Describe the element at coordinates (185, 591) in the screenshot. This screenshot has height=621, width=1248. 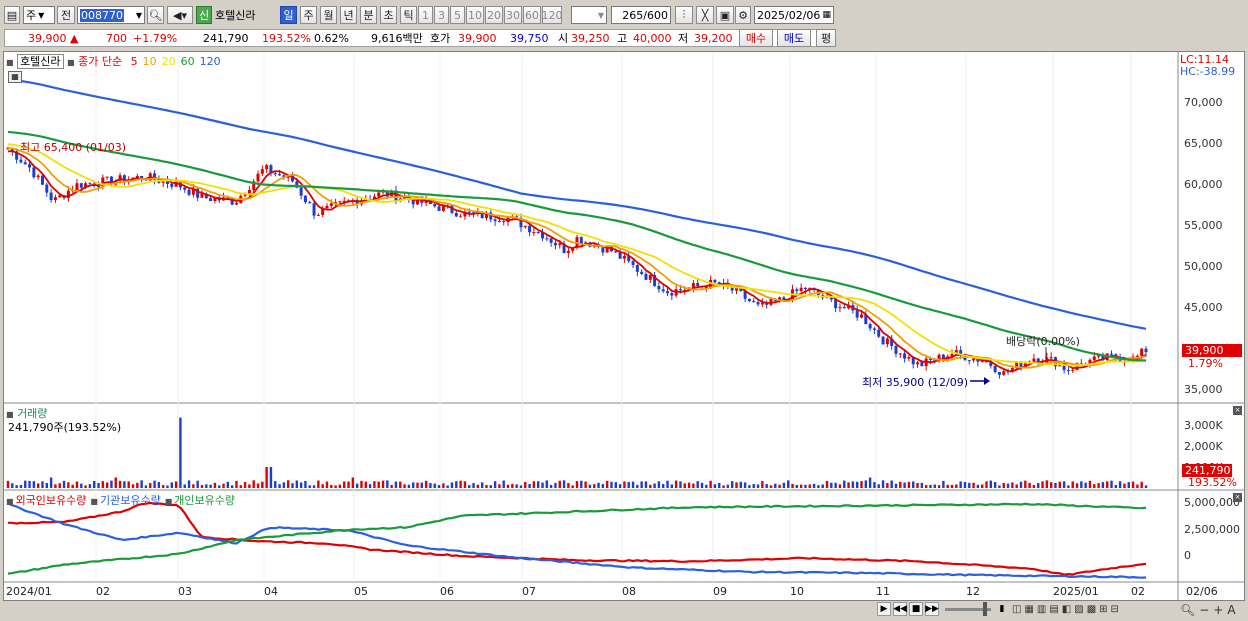
I see `x-tick-label: 03` at that location.